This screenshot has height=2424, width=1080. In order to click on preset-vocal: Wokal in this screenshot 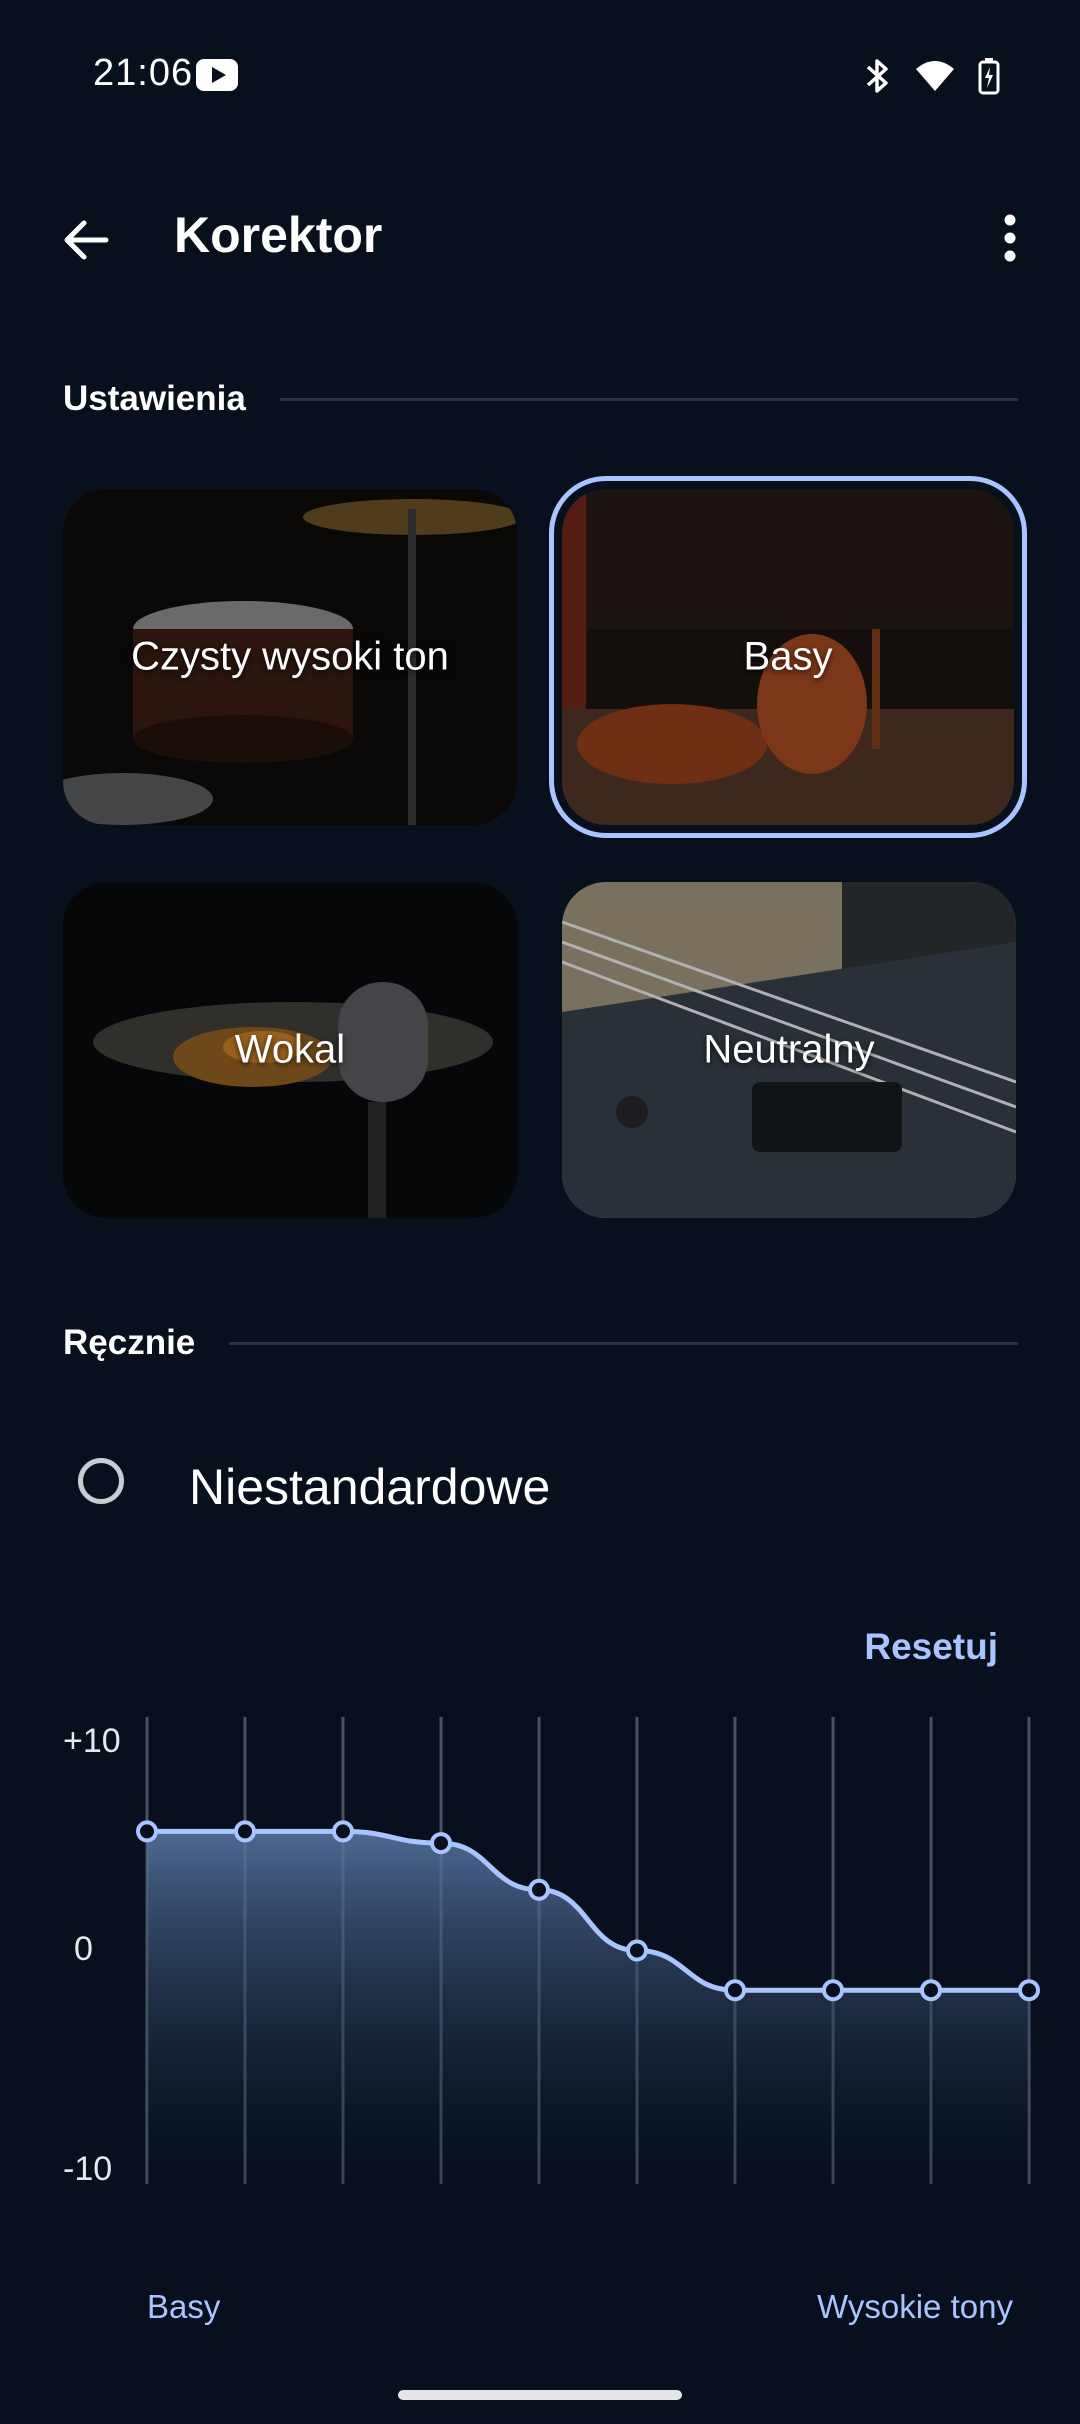, I will do `click(290, 1050)`.